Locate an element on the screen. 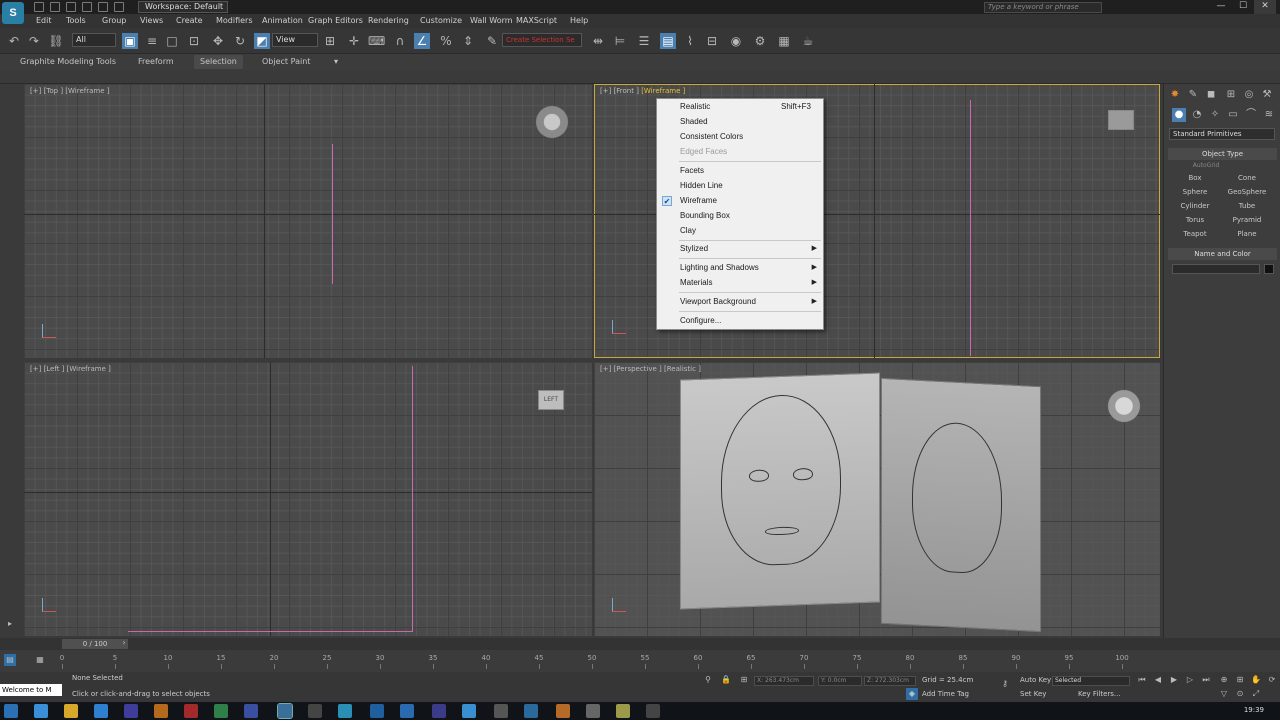 The image size is (1280, 720). edit-named-sets-icon: ✎ is located at coordinates (492, 41).